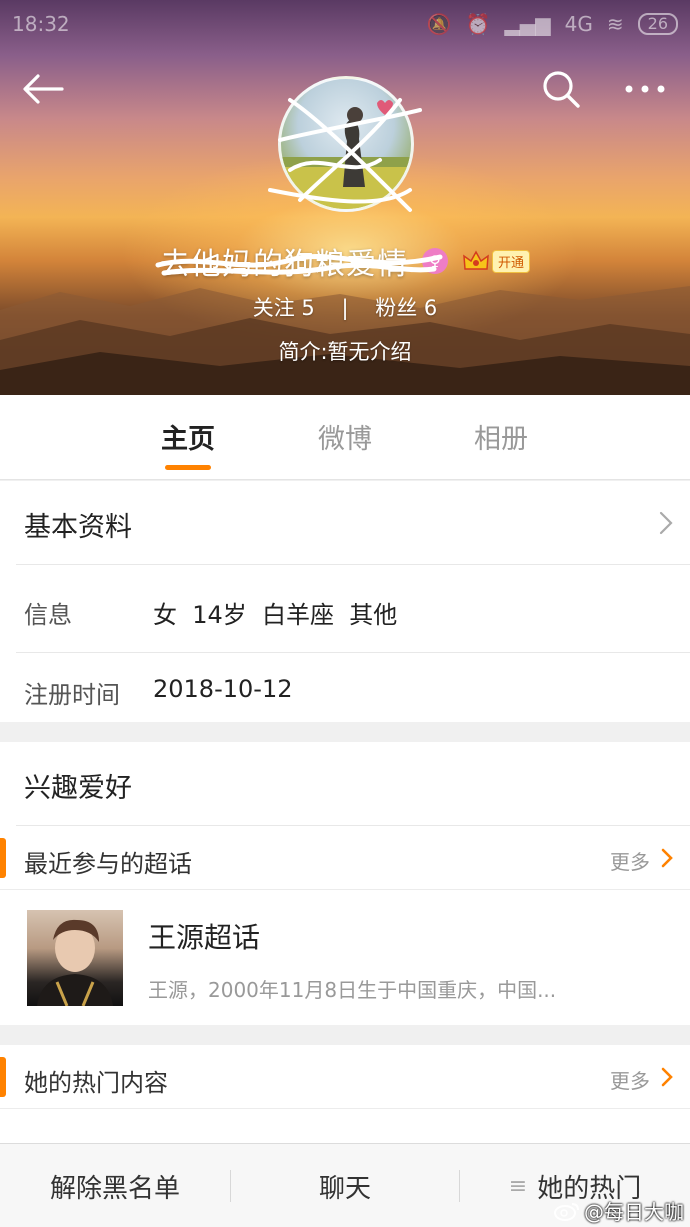  What do you see at coordinates (41, 24) in the screenshot?
I see `status-time: 18:32` at bounding box center [41, 24].